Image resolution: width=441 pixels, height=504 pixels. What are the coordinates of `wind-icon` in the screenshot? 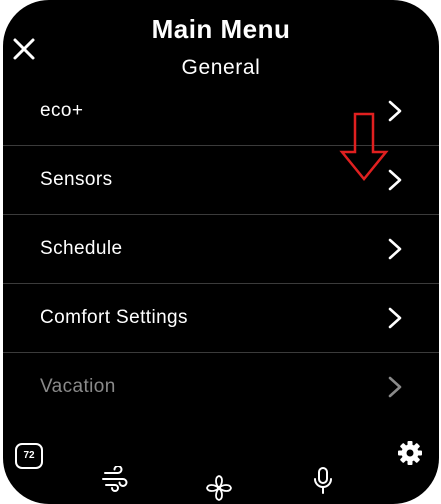 It's located at (116, 479).